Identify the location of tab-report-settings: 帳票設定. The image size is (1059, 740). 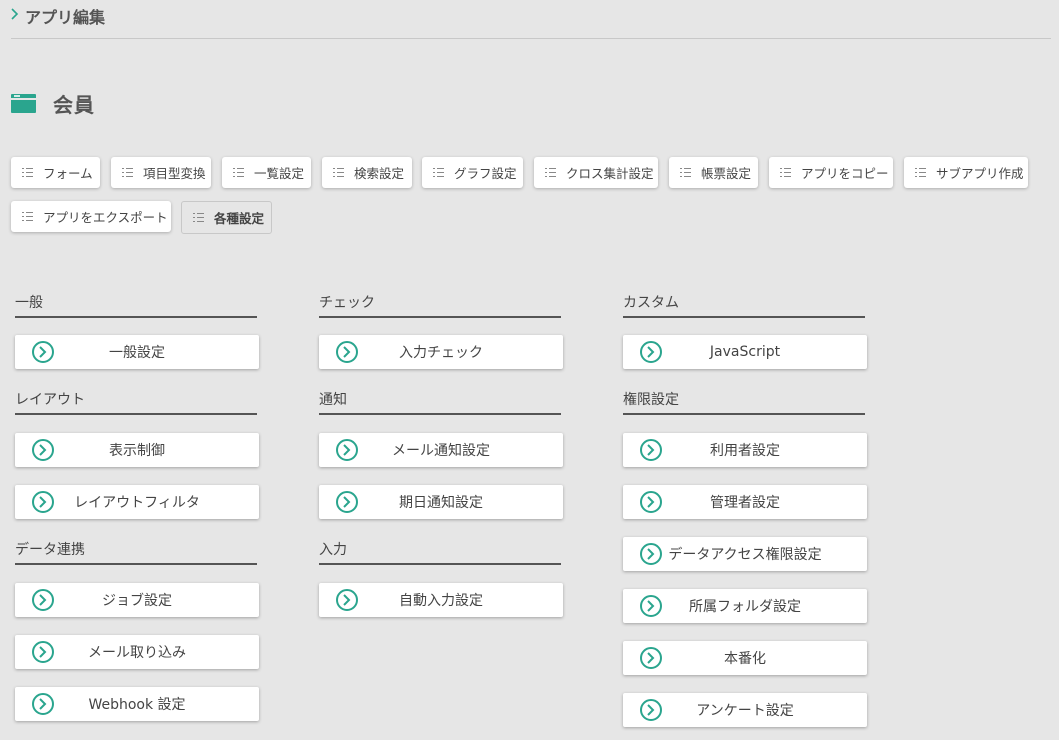
(713, 172).